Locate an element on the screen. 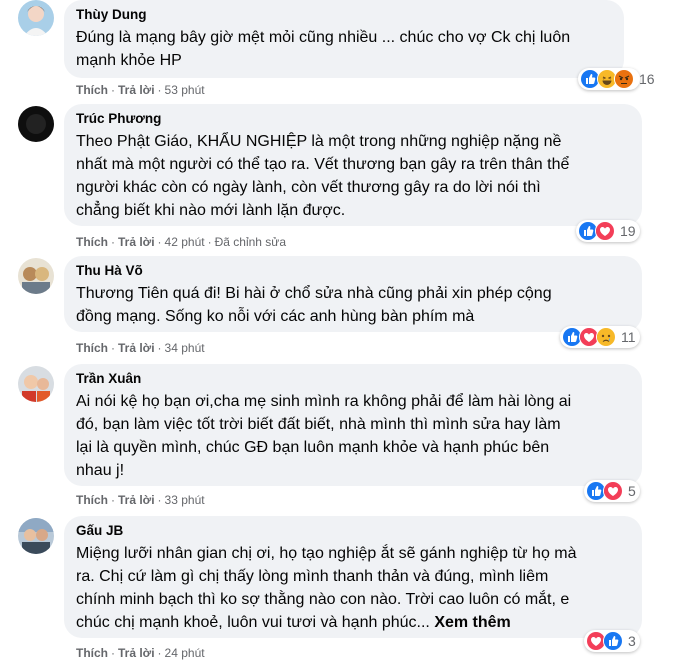 This screenshot has width=680, height=664. sad-reaction-icon is located at coordinates (606, 337).